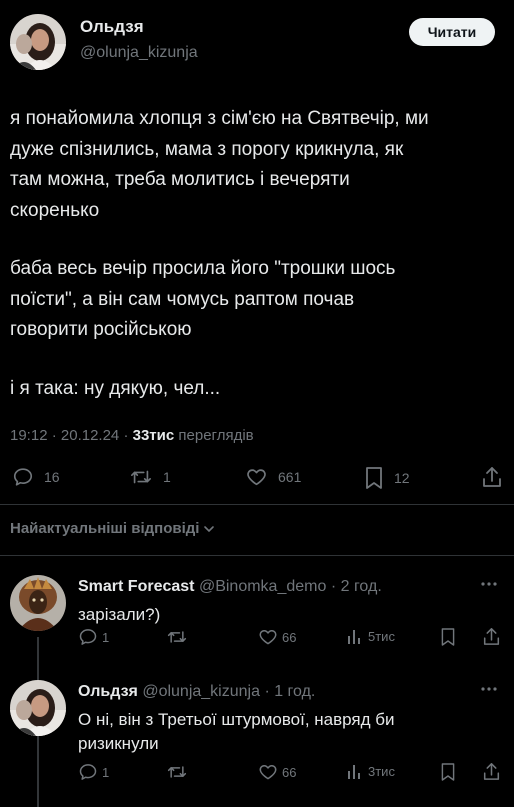 This screenshot has width=514, height=807. I want to click on post-time: 19:12, so click(29, 435).